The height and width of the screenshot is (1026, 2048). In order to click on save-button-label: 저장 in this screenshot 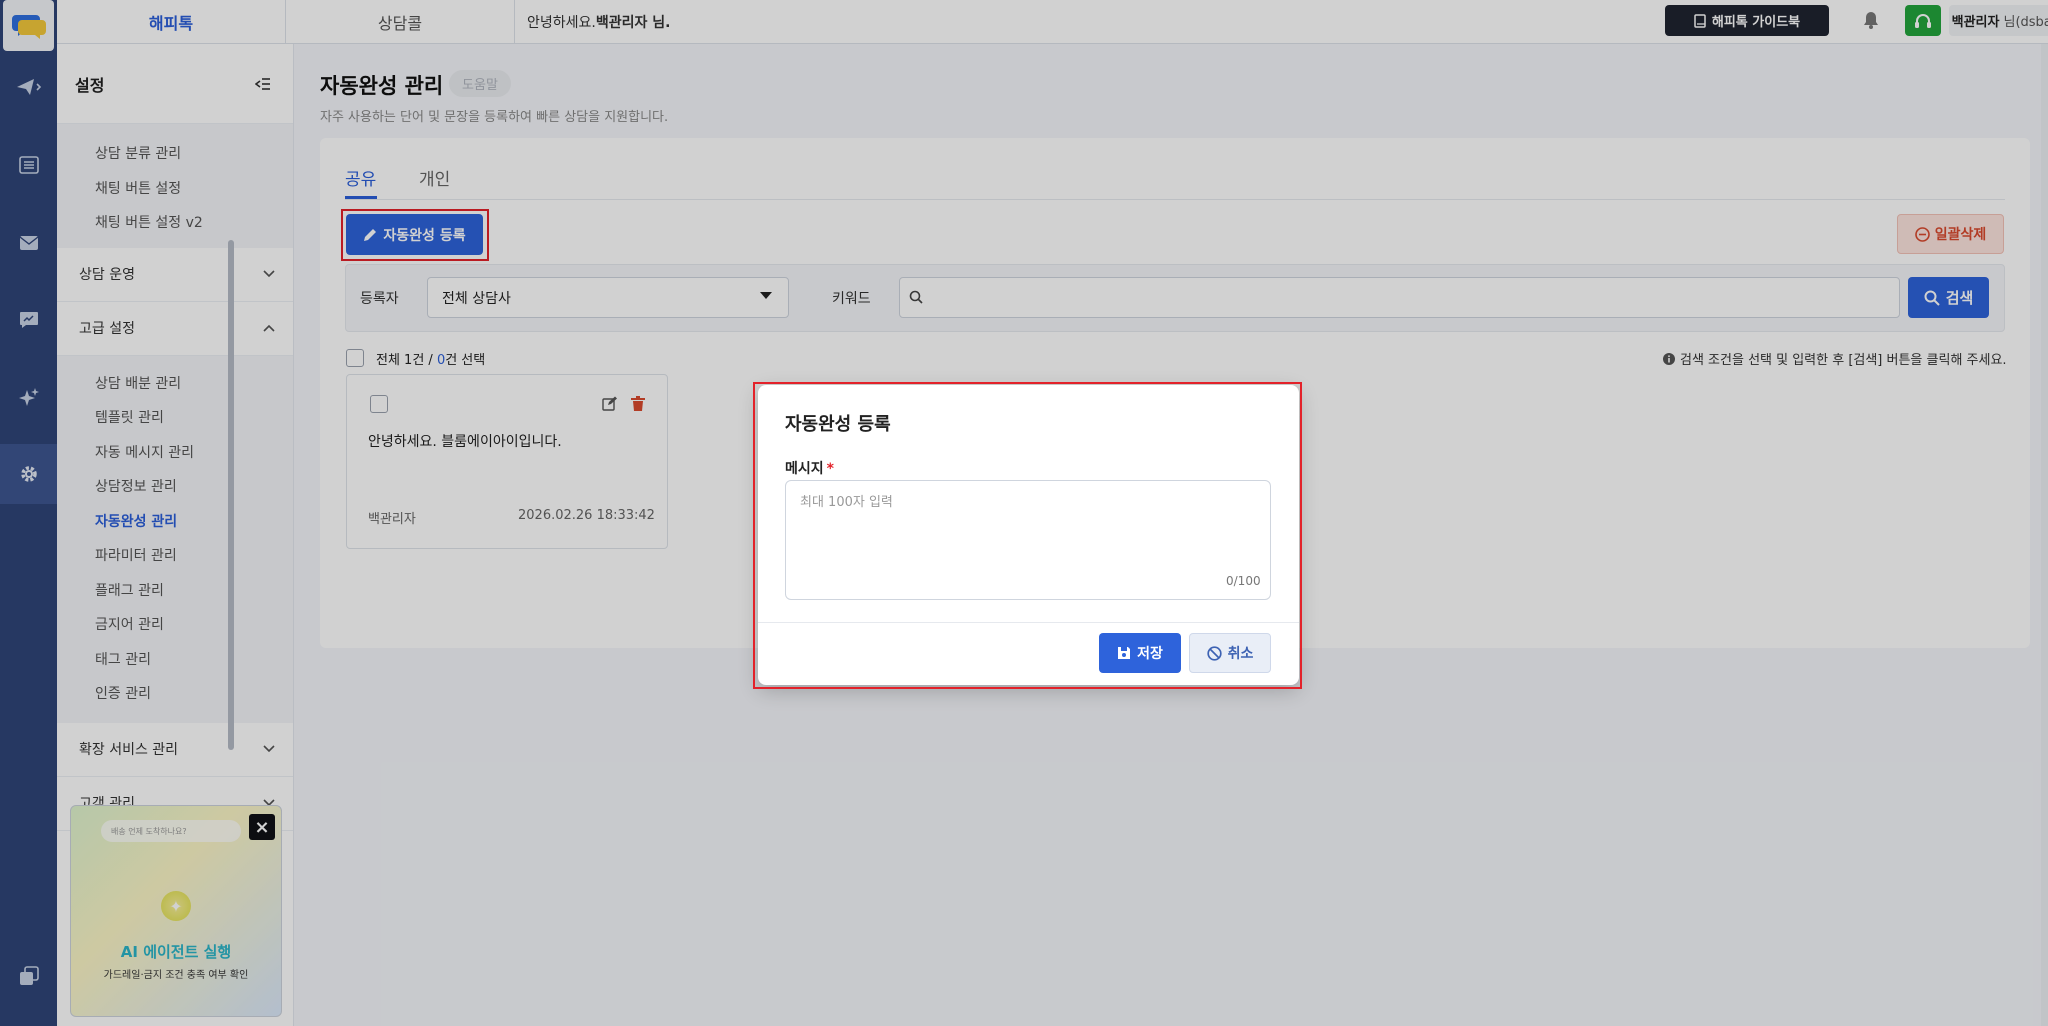, I will do `click(1150, 654)`.